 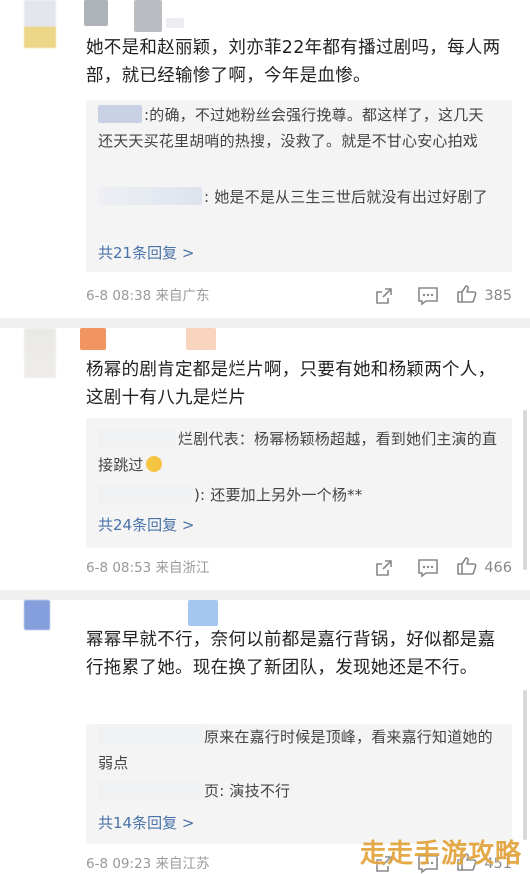 What do you see at coordinates (148, 864) in the screenshot?
I see `comment-meta: 6-8 09:23 来自江苏` at bounding box center [148, 864].